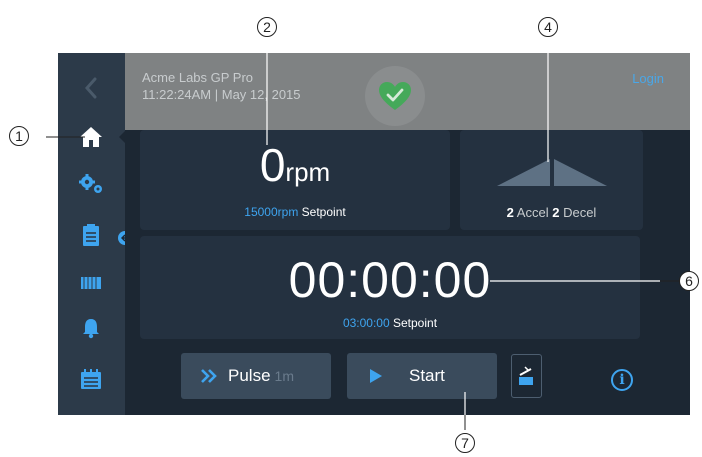 Image resolution: width=702 pixels, height=457 pixels. What do you see at coordinates (548, 27) in the screenshot?
I see `callout-4: 4` at bounding box center [548, 27].